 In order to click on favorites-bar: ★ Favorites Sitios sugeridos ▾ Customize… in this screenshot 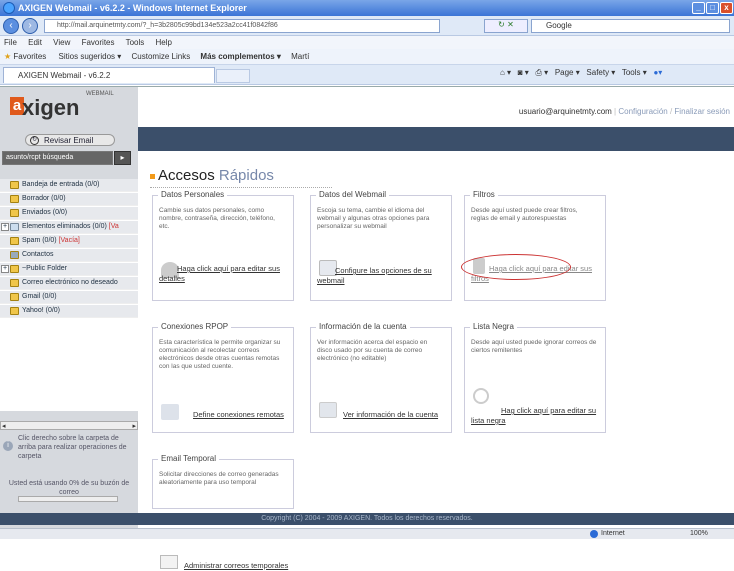, I will do `click(367, 57)`.